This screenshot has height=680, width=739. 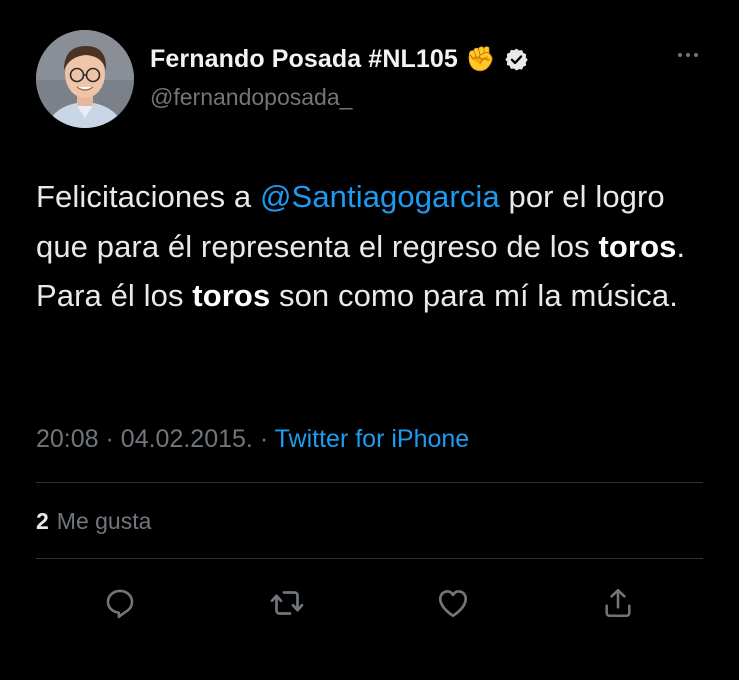 I want to click on mention-link: @Santiagogarcia, so click(x=380, y=196).